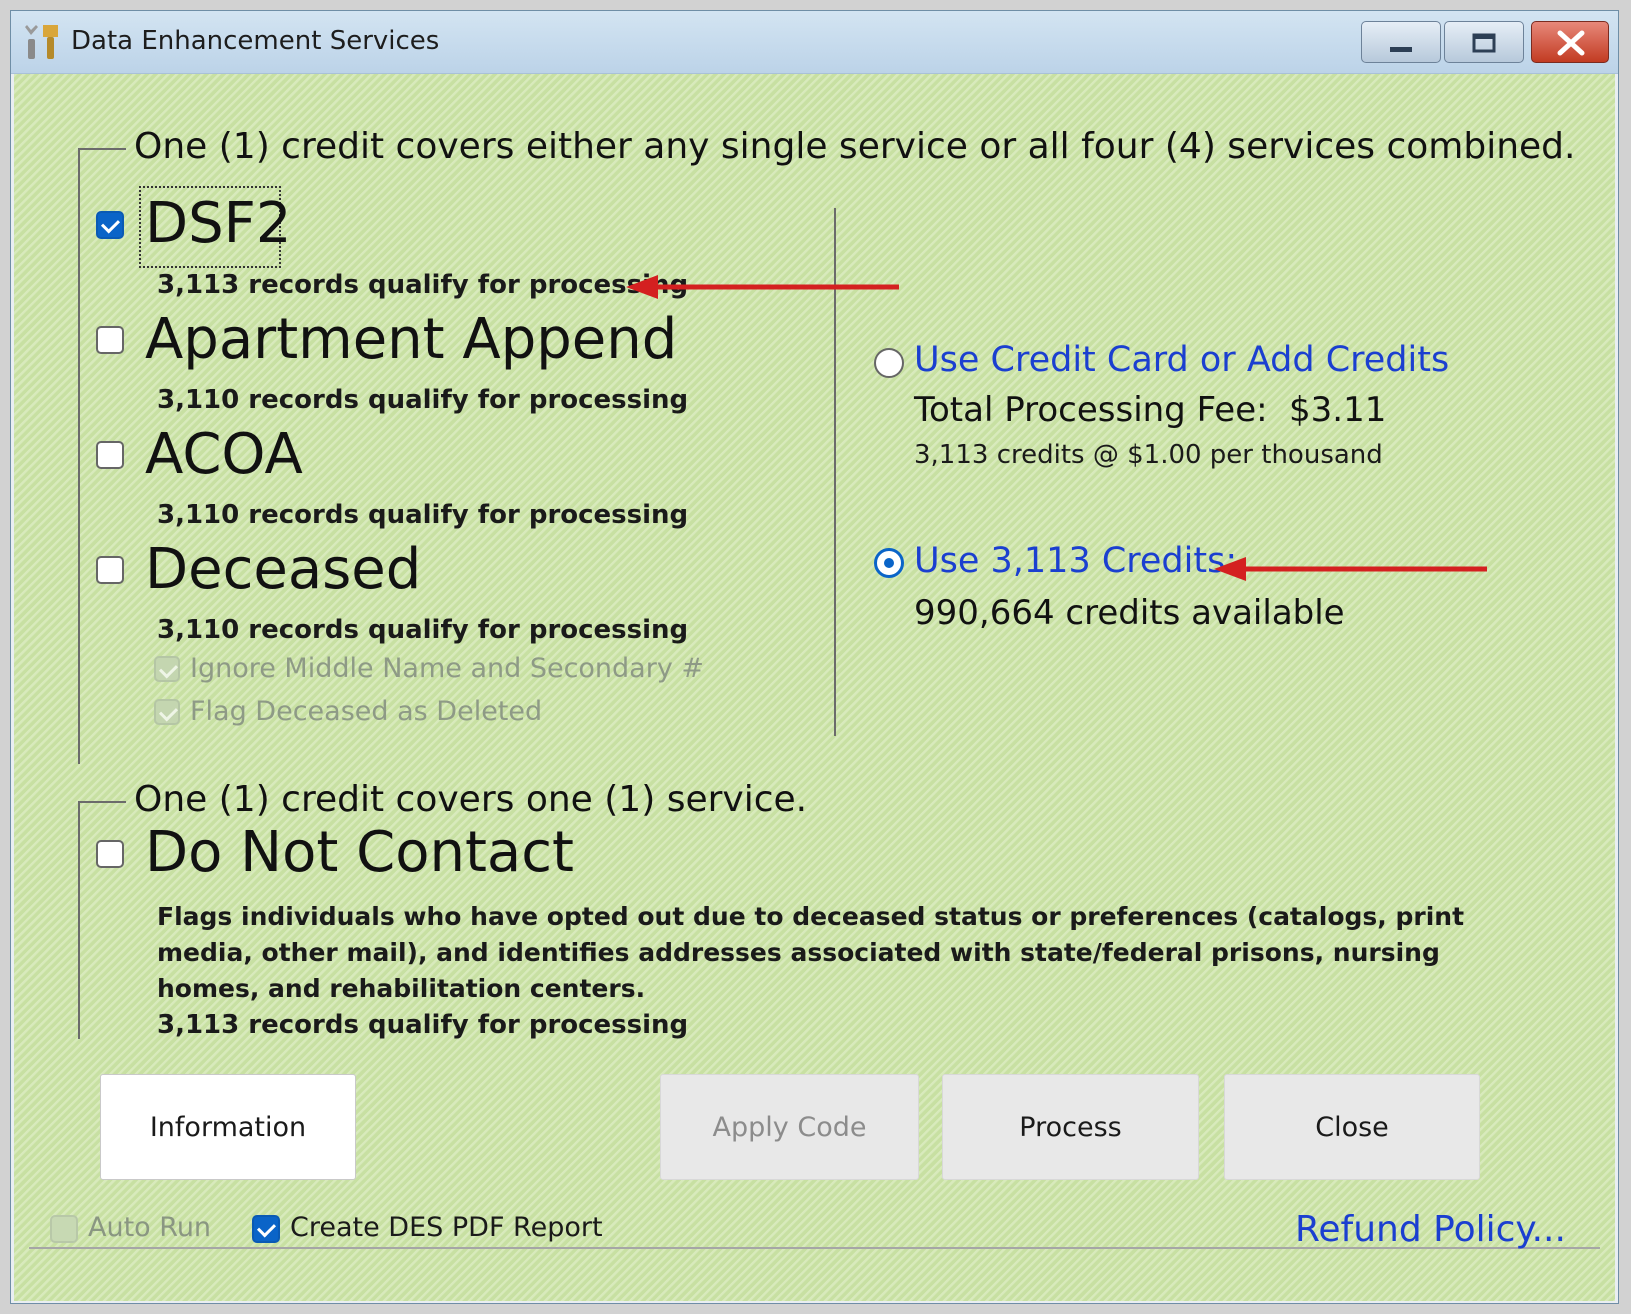 This screenshot has height=1314, width=1631. What do you see at coordinates (1352, 1127) in the screenshot?
I see `close-button: Close` at bounding box center [1352, 1127].